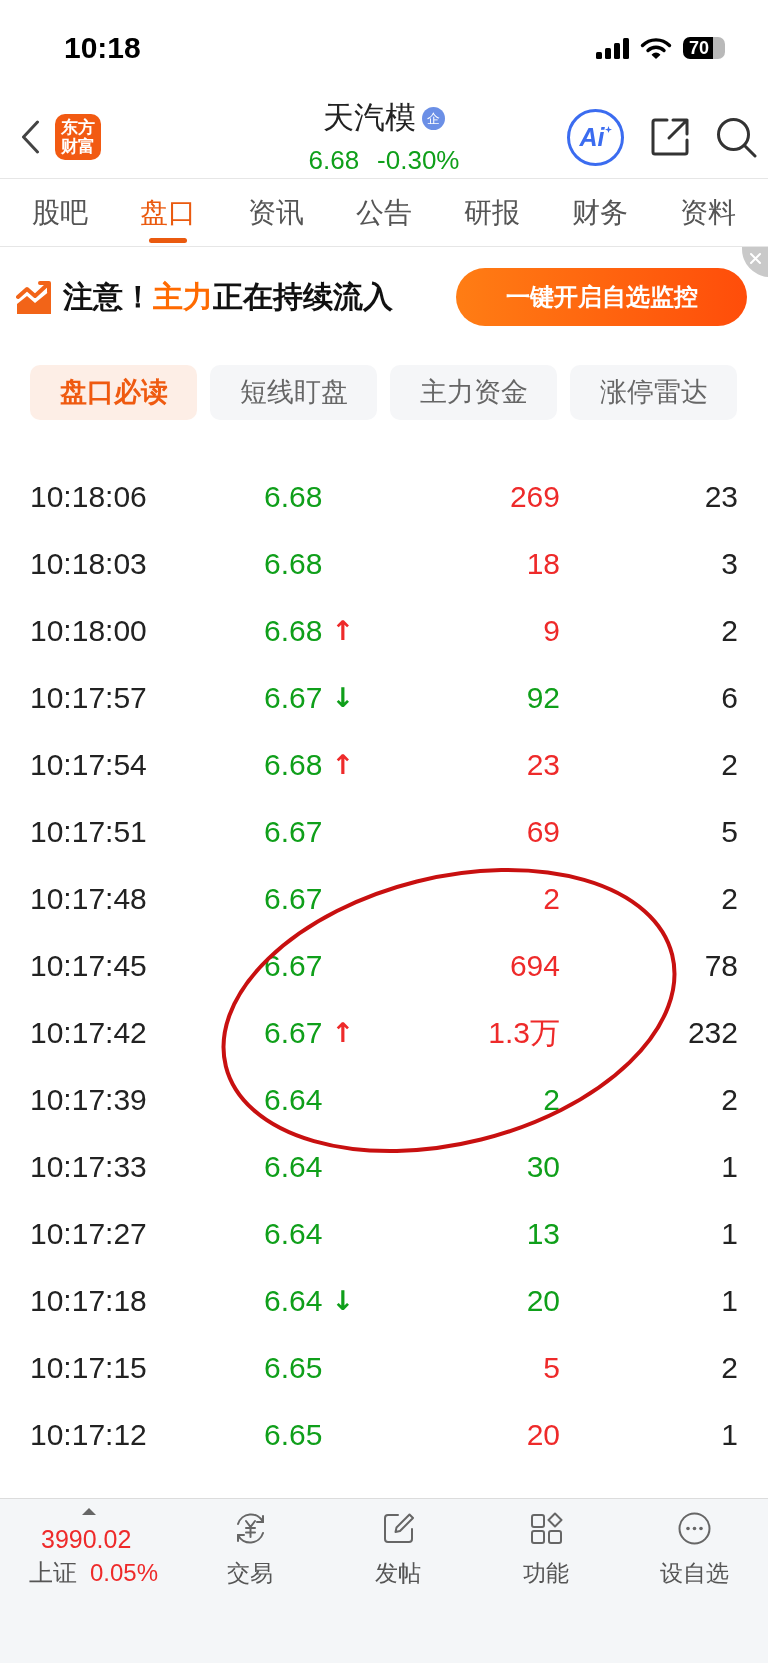 Image resolution: width=768 pixels, height=1663 pixels. What do you see at coordinates (334, 160) in the screenshot?
I see `stock-price: 6.68` at bounding box center [334, 160].